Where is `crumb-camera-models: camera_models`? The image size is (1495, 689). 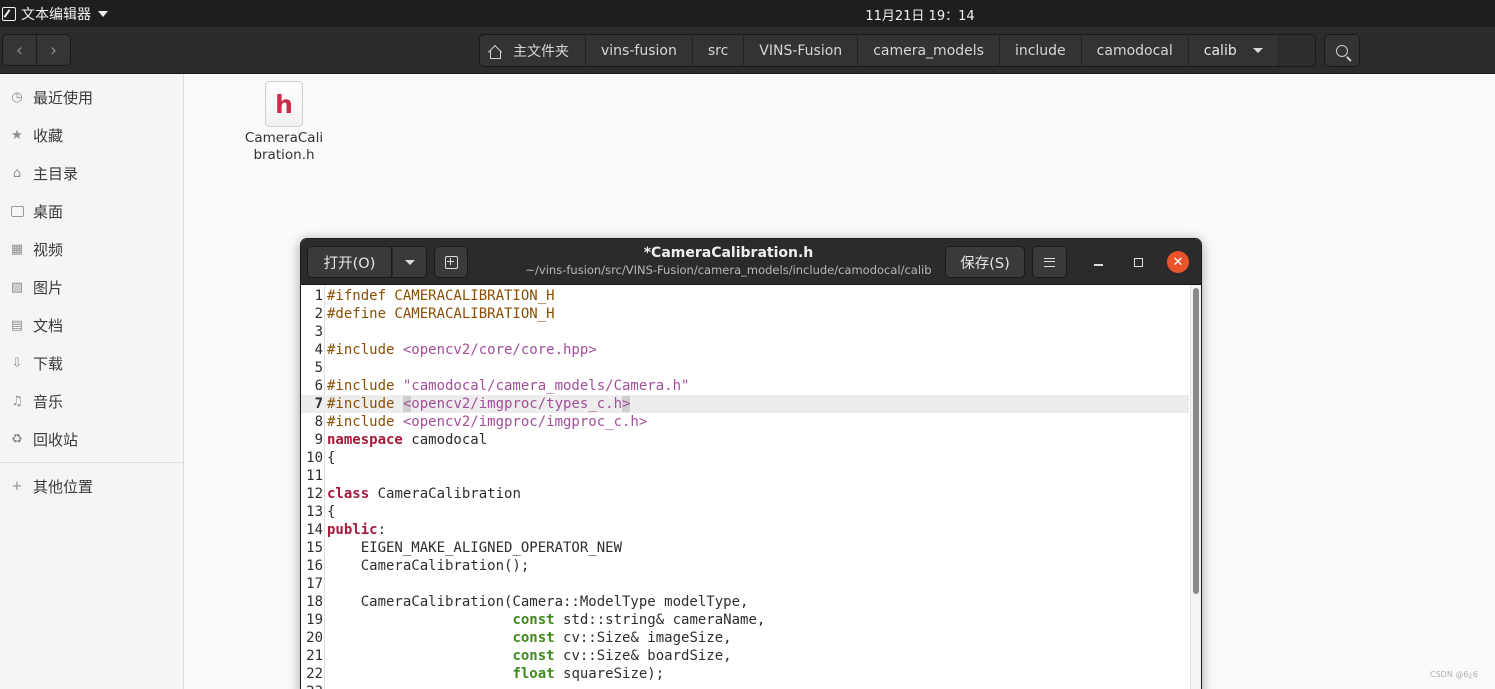
crumb-camera-models: camera_models is located at coordinates (929, 50).